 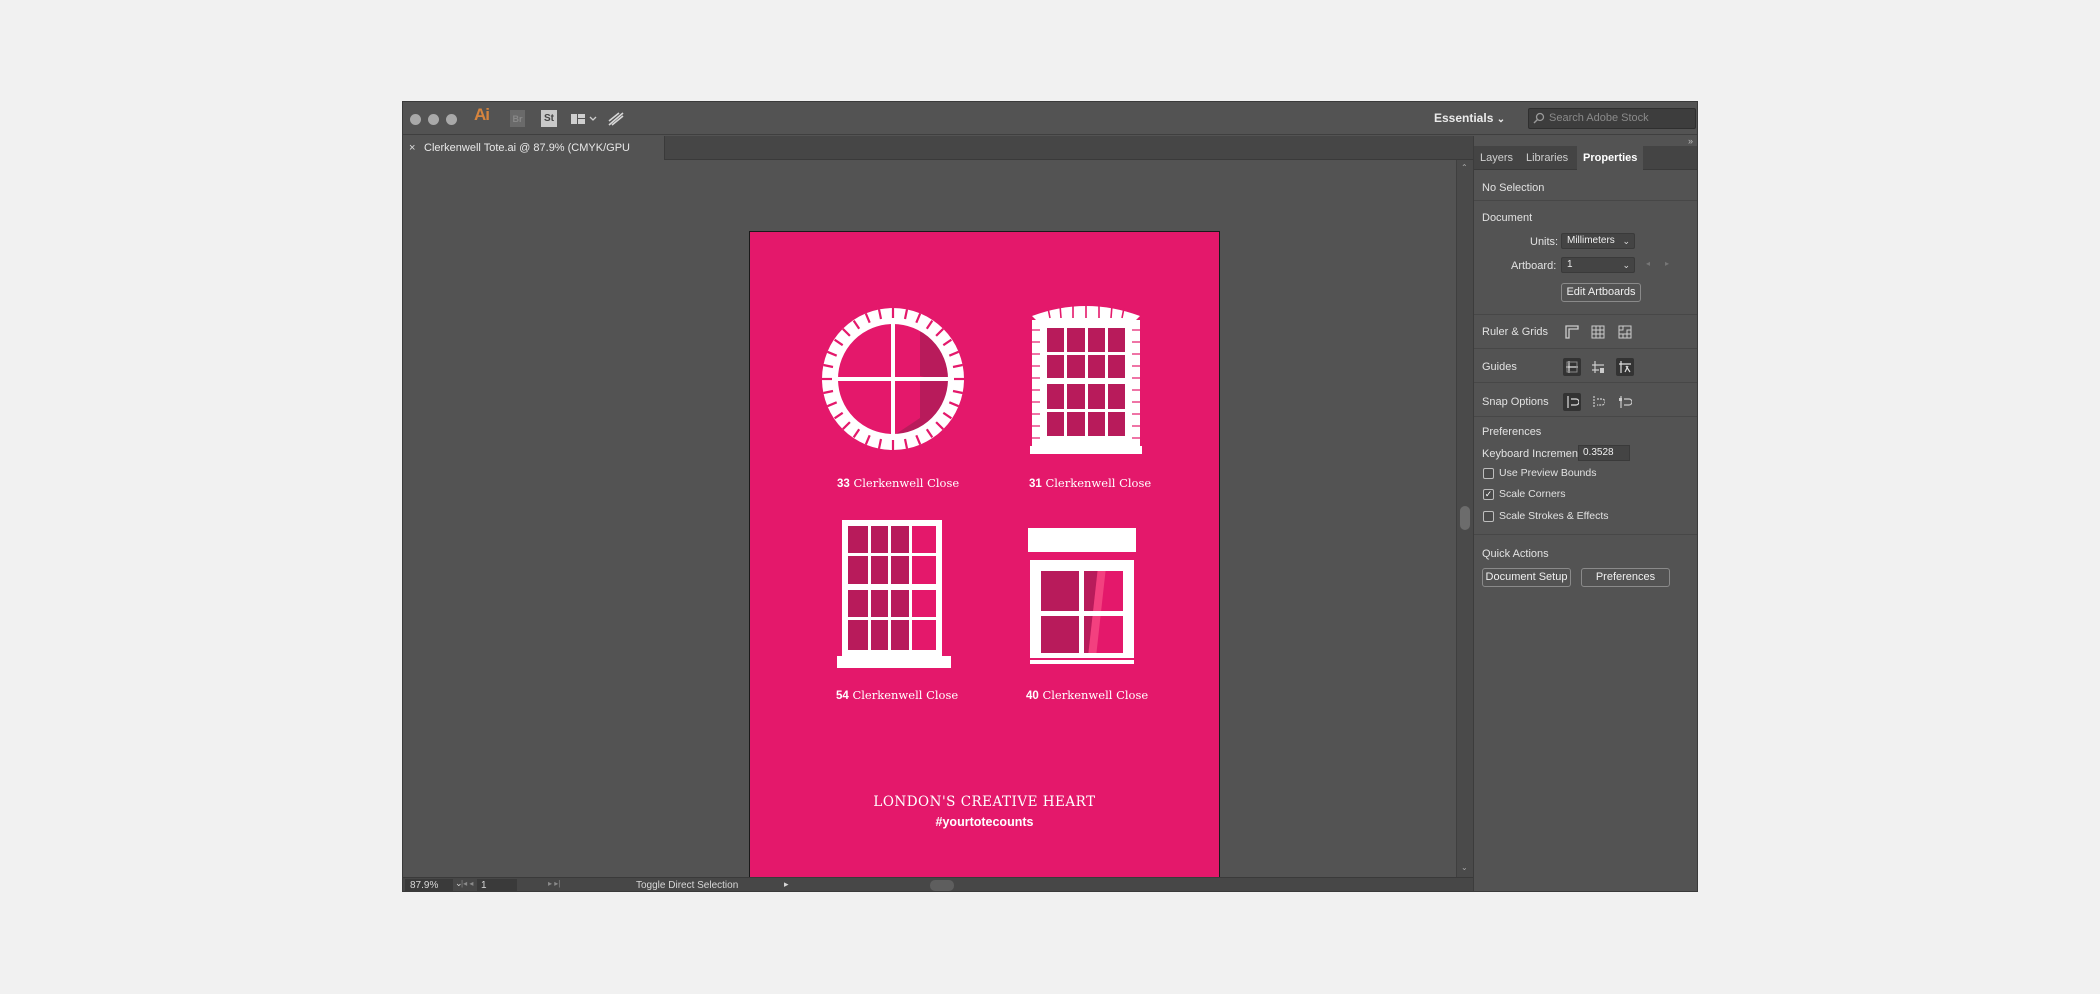 I want to click on tool-hint: Toggle Direct Selection, so click(x=687, y=885).